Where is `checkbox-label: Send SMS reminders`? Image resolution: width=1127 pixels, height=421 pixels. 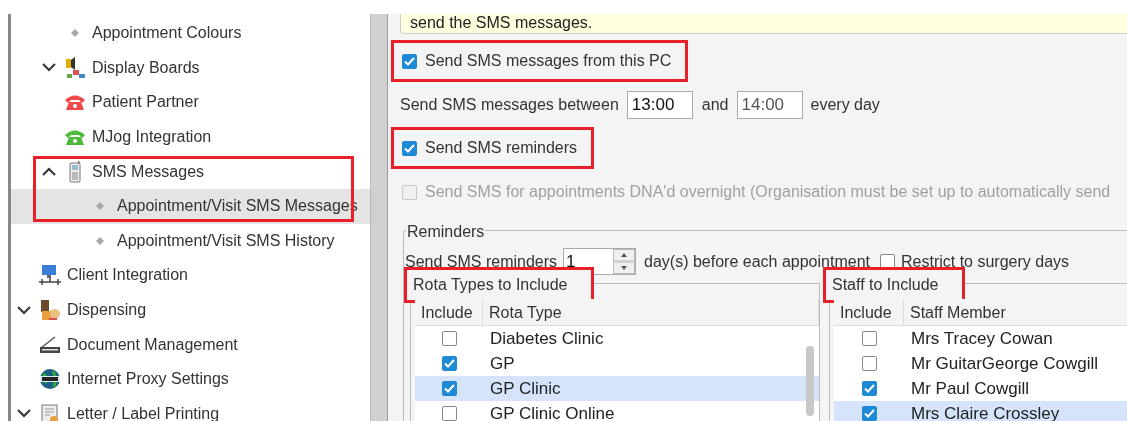 checkbox-label: Send SMS reminders is located at coordinates (504, 148).